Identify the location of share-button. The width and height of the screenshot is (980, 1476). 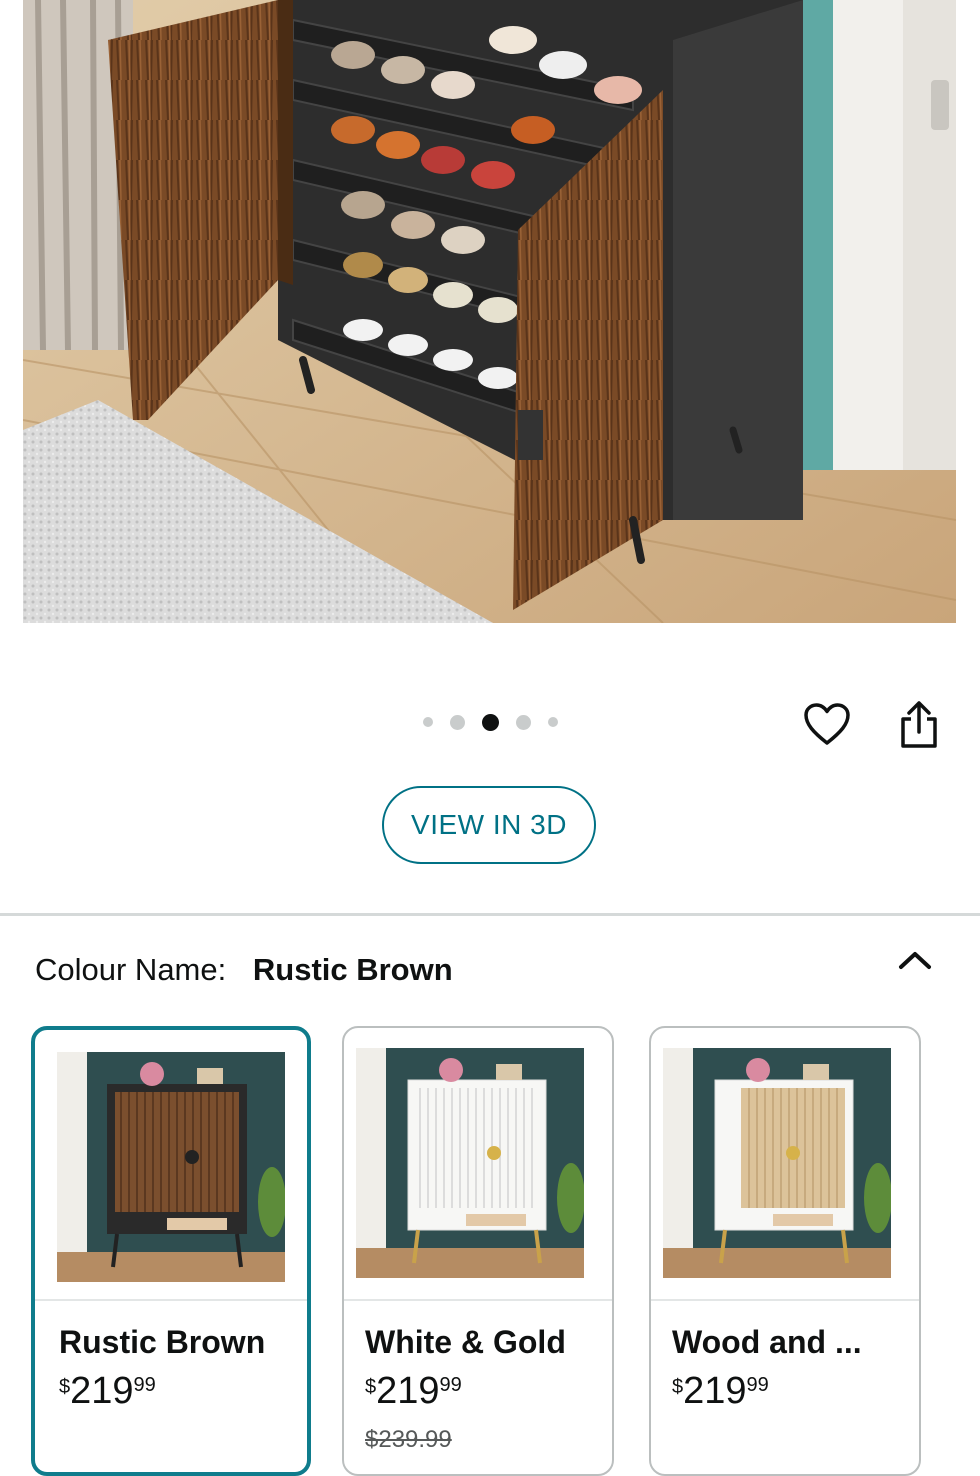
(919, 724).